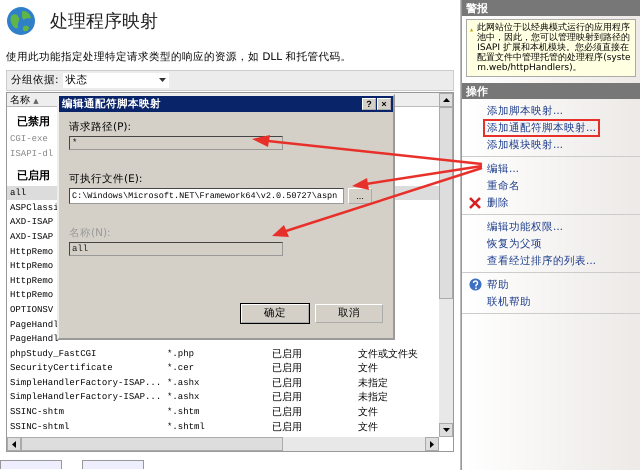  Describe the element at coordinates (369, 104) in the screenshot. I see `help-button: ?` at that location.